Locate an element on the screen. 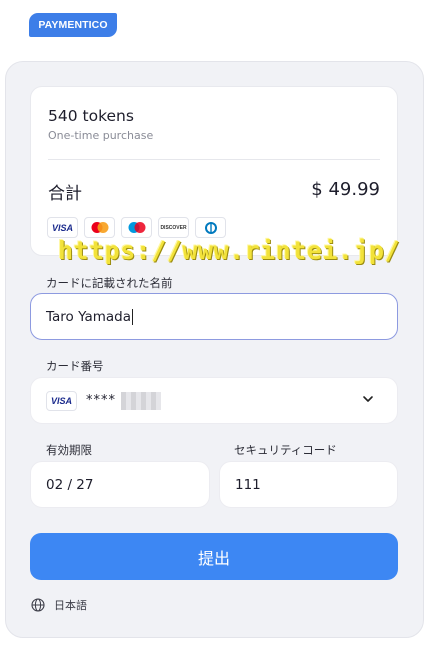 Image resolution: width=428 pixels, height=651 pixels. total-amount: $ 49.99 is located at coordinates (345, 189).